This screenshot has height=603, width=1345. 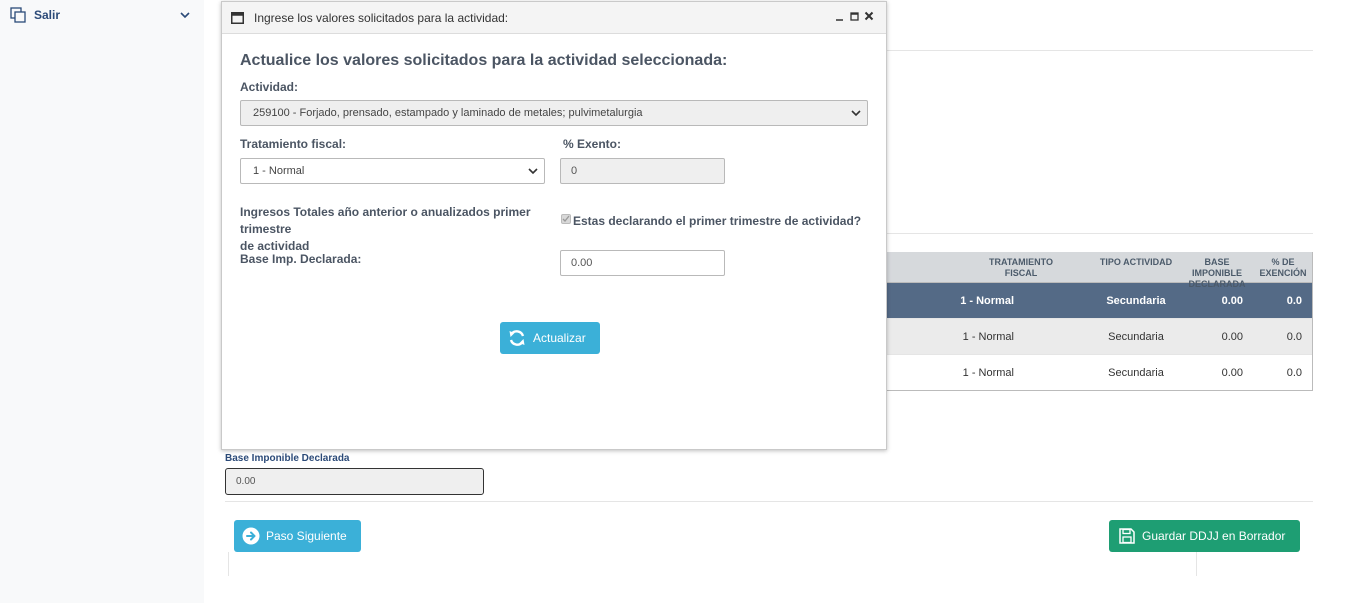 I want to click on header-base: BASE IMPONIBLE DECLARADA, so click(x=1217, y=273).